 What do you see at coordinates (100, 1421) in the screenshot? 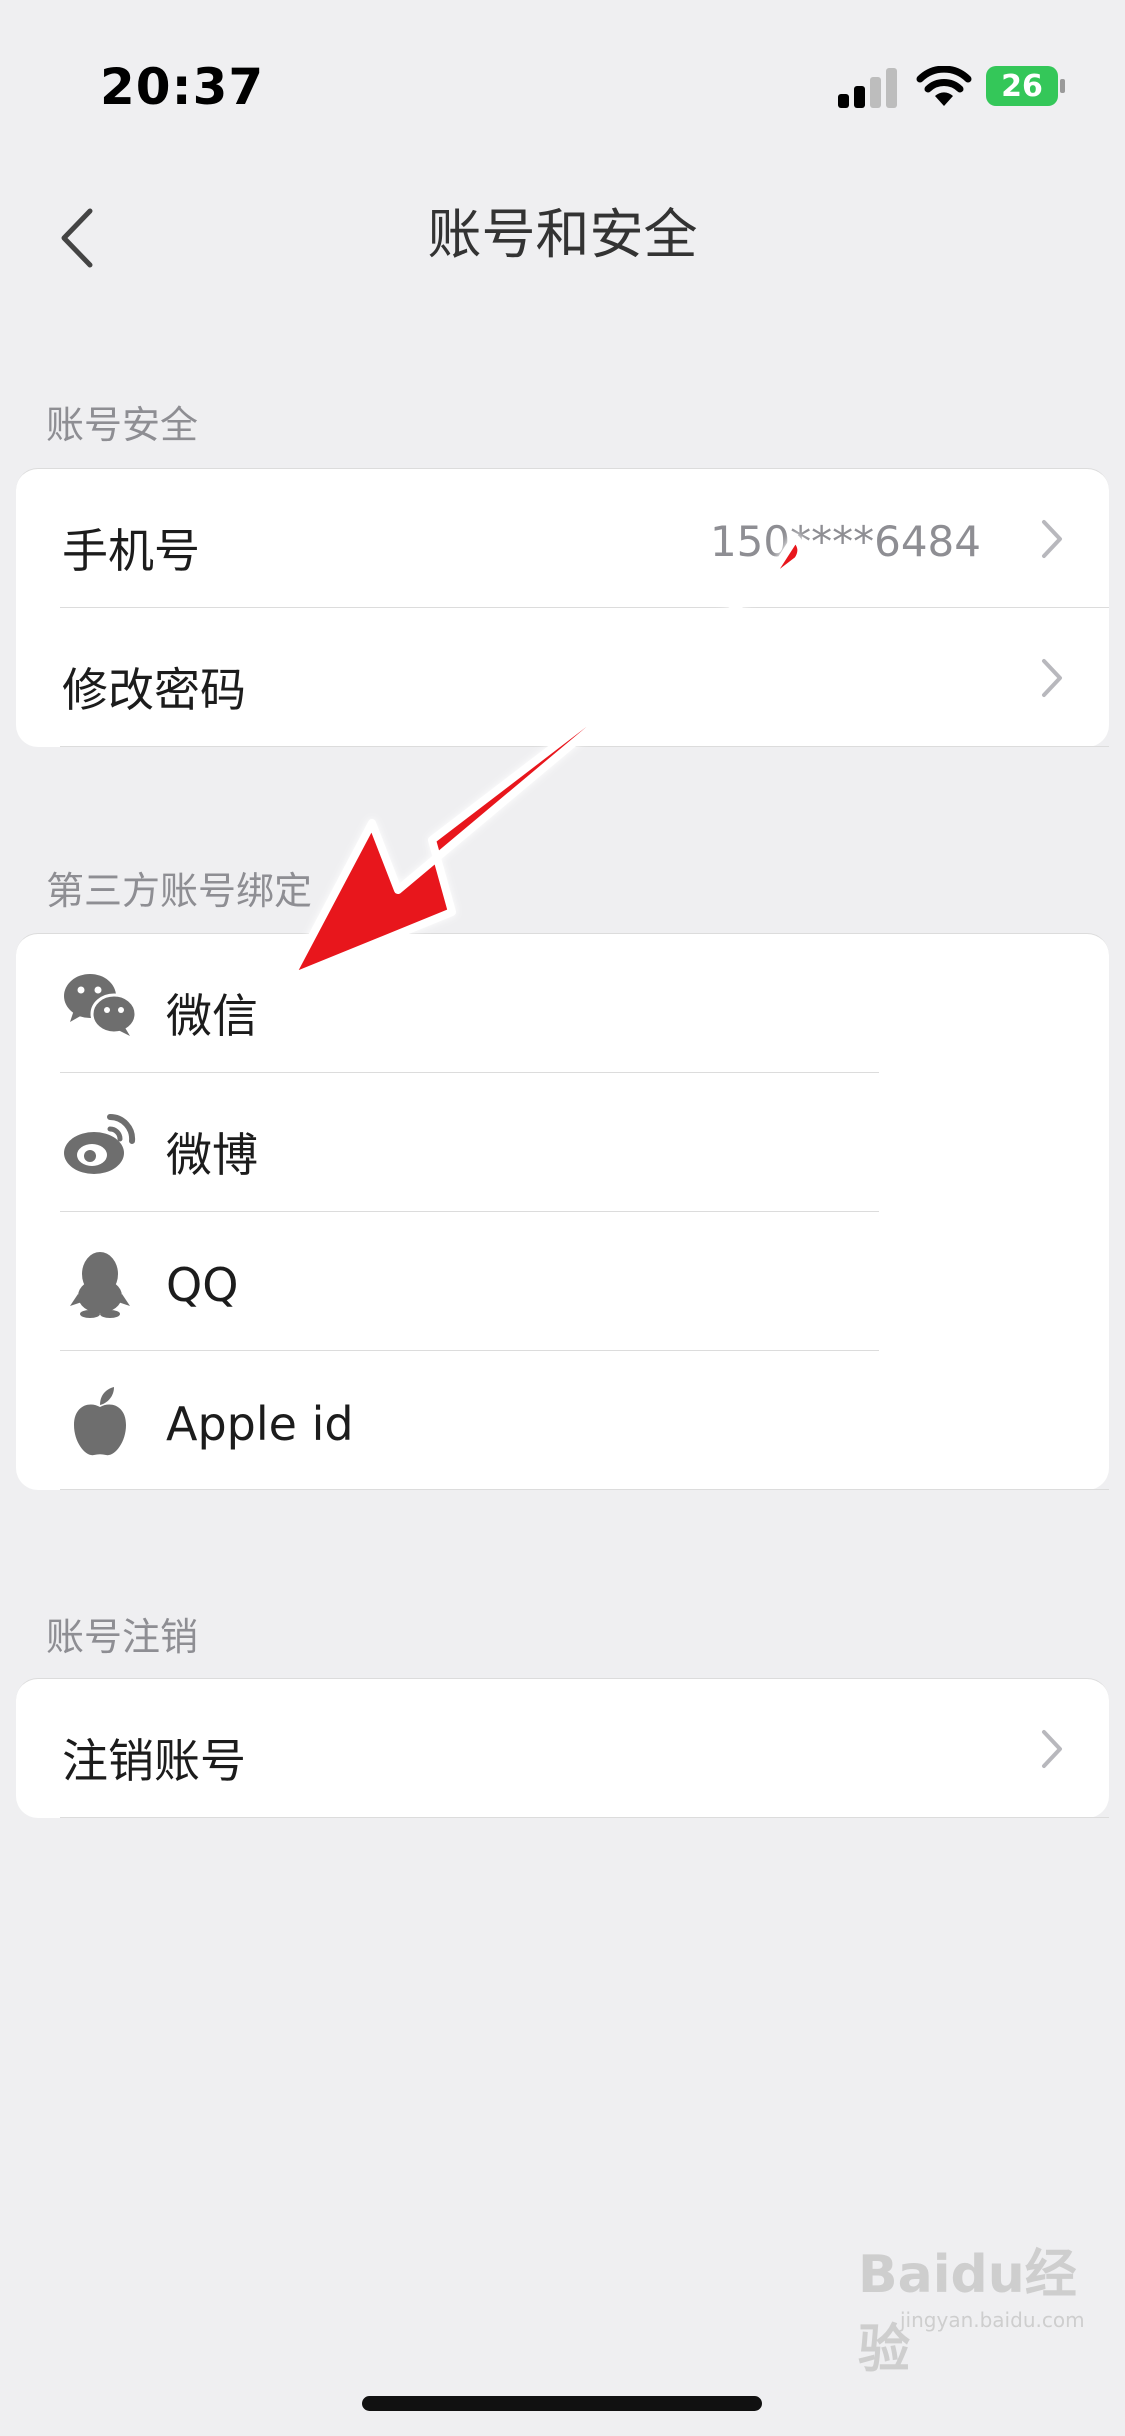
I see `apple-icon` at bounding box center [100, 1421].